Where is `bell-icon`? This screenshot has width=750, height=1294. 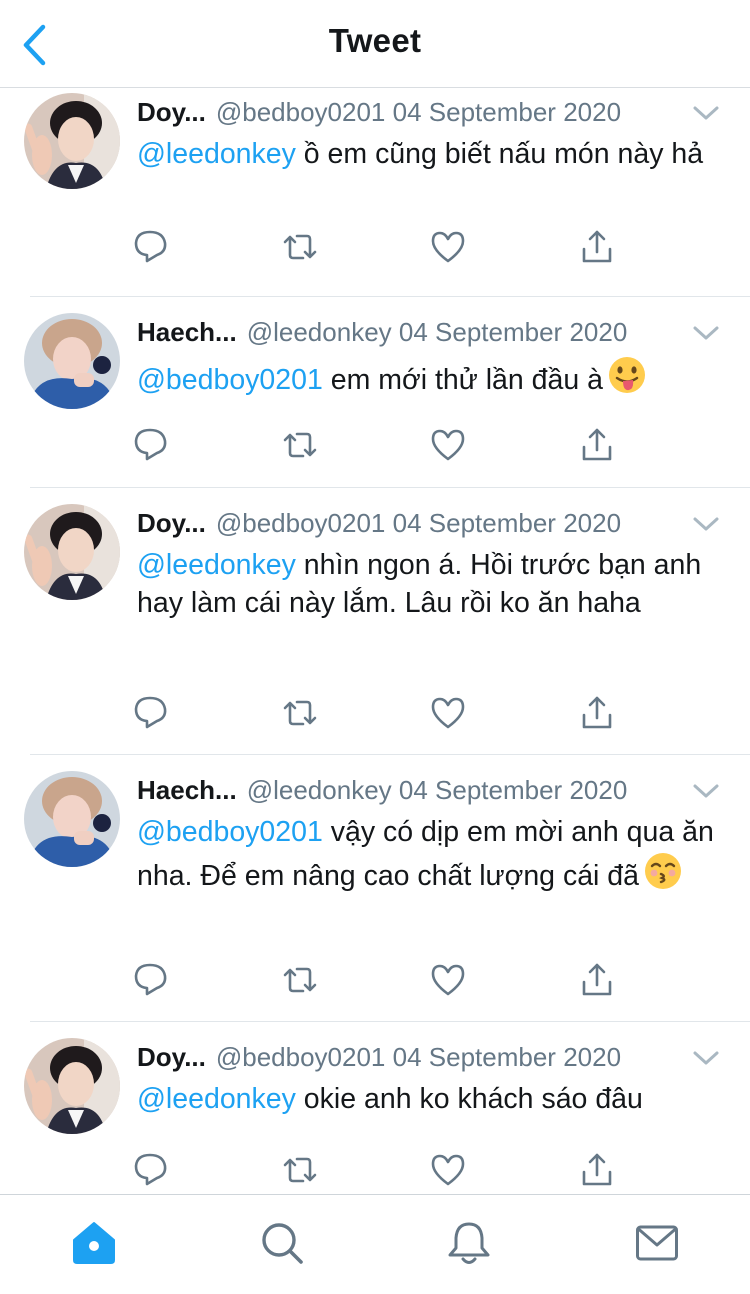
bell-icon is located at coordinates (469, 1243).